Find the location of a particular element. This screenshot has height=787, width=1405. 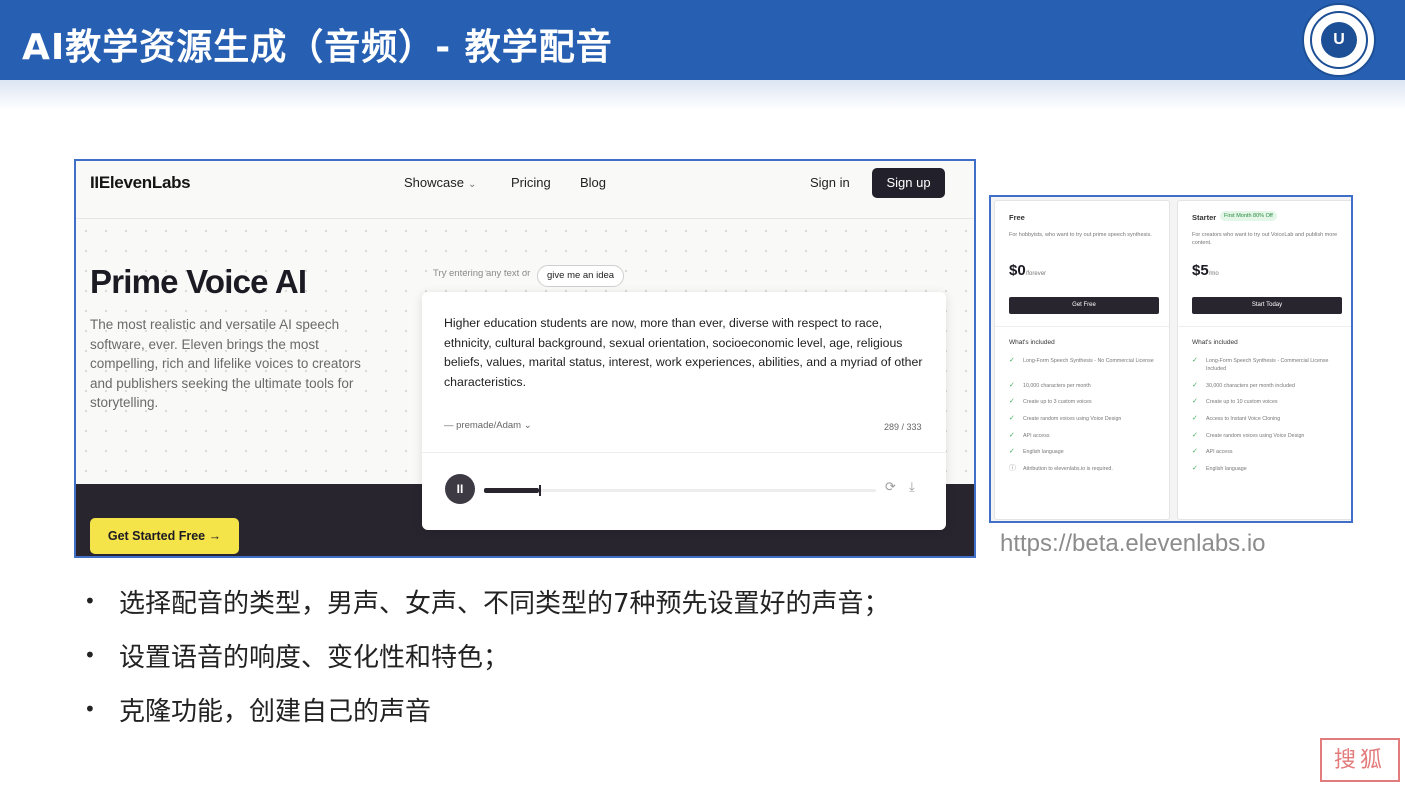

plan-price: $5/mo is located at coordinates (1205, 270).